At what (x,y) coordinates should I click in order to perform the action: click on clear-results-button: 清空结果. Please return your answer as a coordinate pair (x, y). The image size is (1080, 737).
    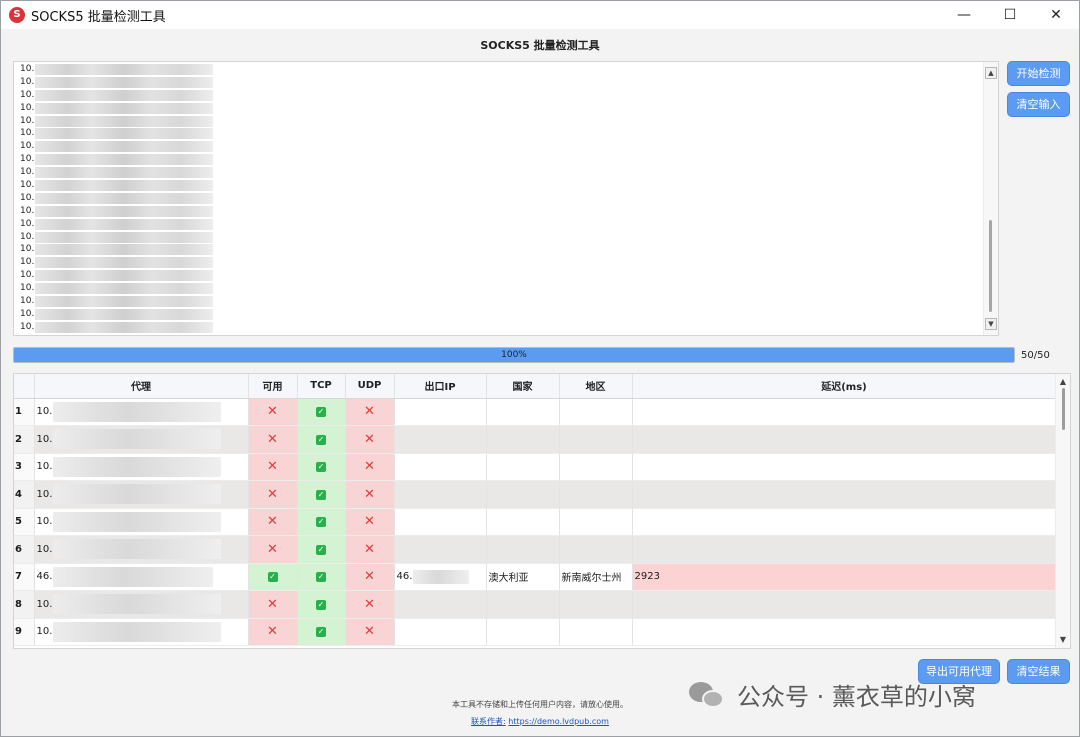
    Looking at the image, I should click on (1038, 671).